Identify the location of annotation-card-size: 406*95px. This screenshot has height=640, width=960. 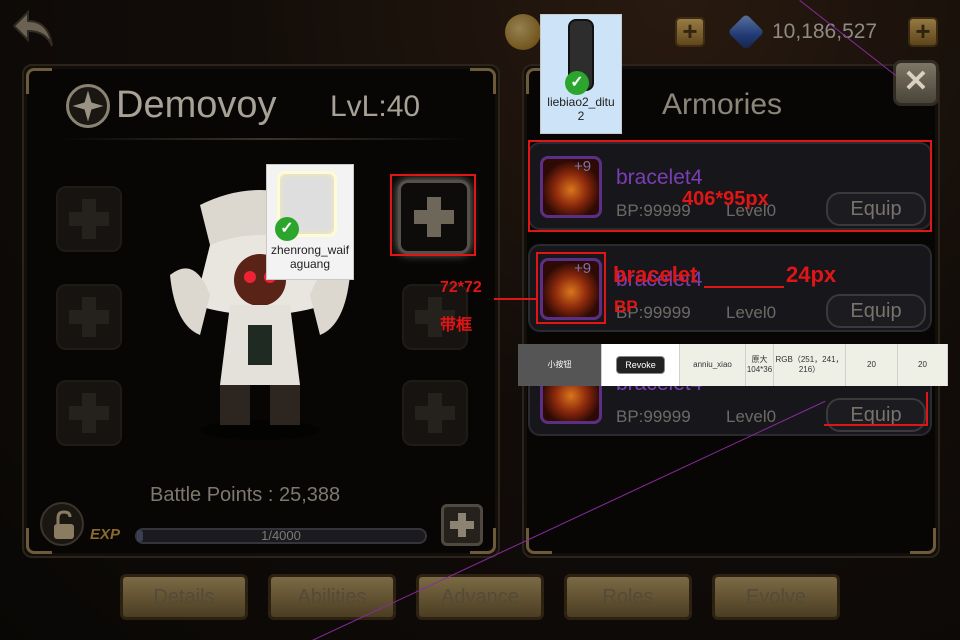
(725, 199).